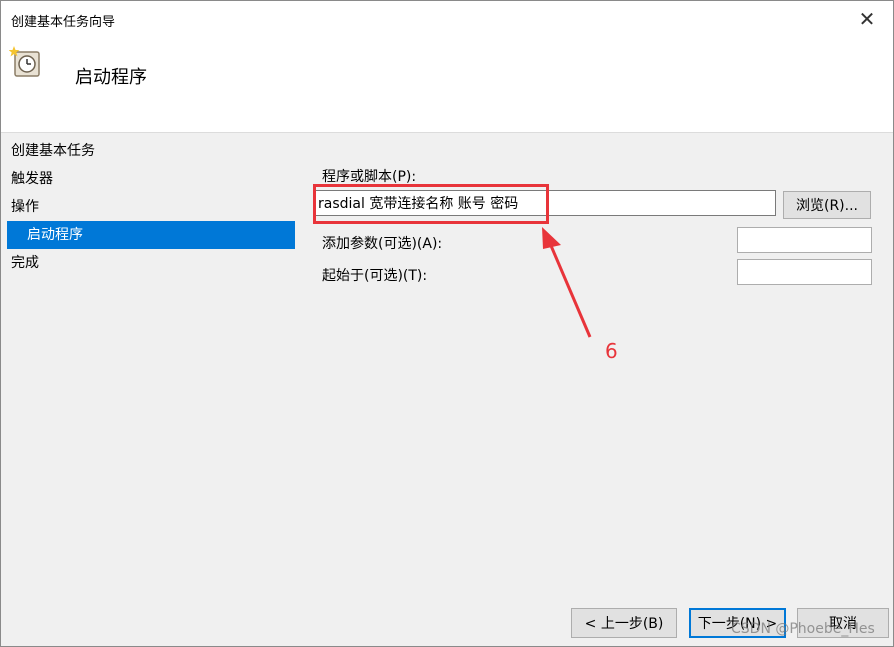 The width and height of the screenshot is (894, 647). Describe the element at coordinates (867, 19) in the screenshot. I see `close-icon: ✕` at that location.